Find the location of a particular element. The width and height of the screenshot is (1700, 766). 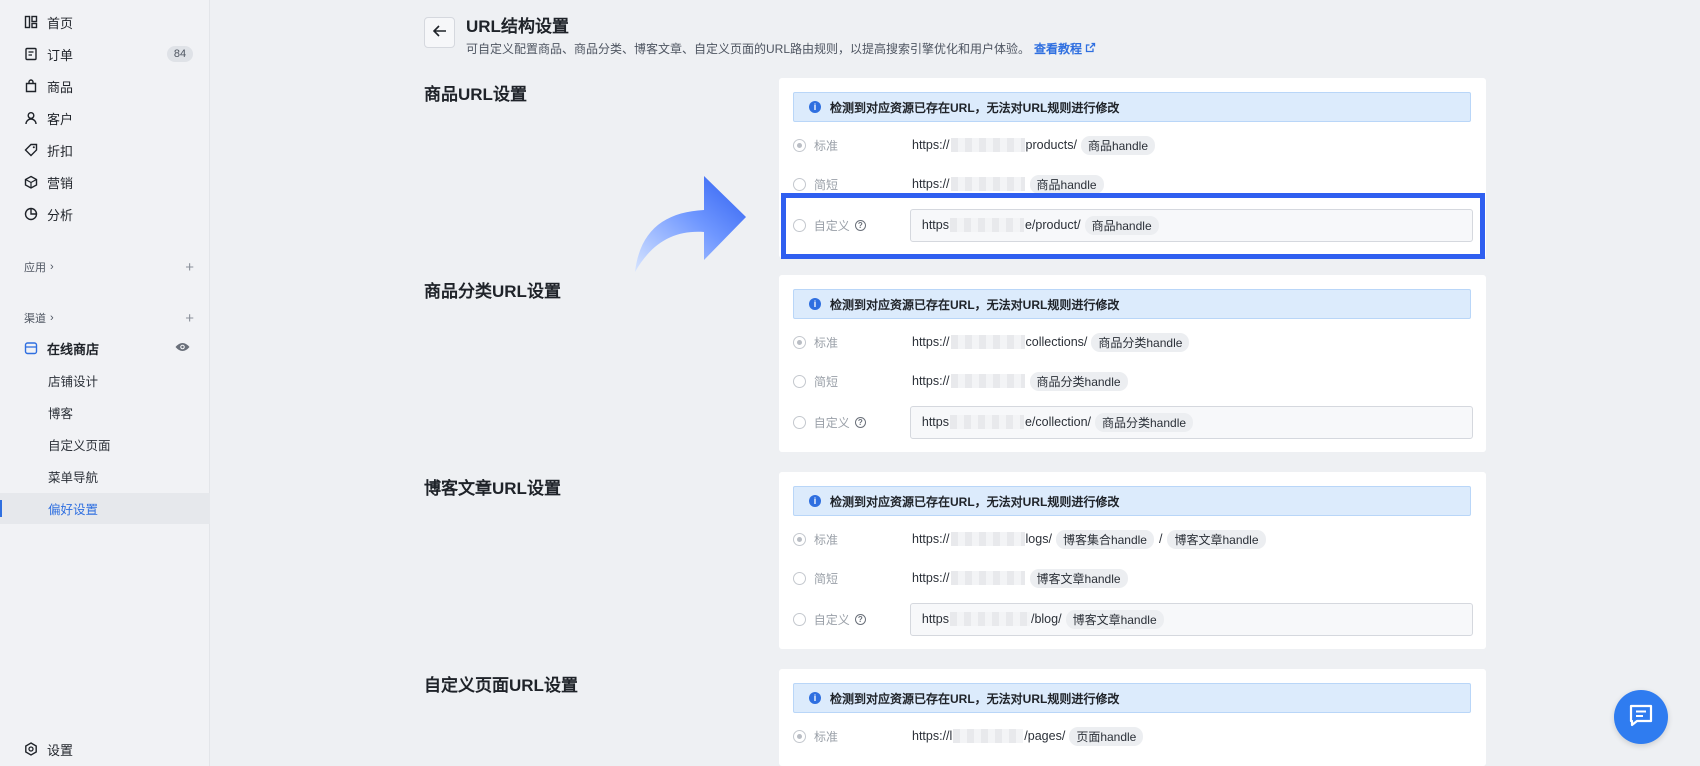

store-icon is located at coordinates (31, 348).